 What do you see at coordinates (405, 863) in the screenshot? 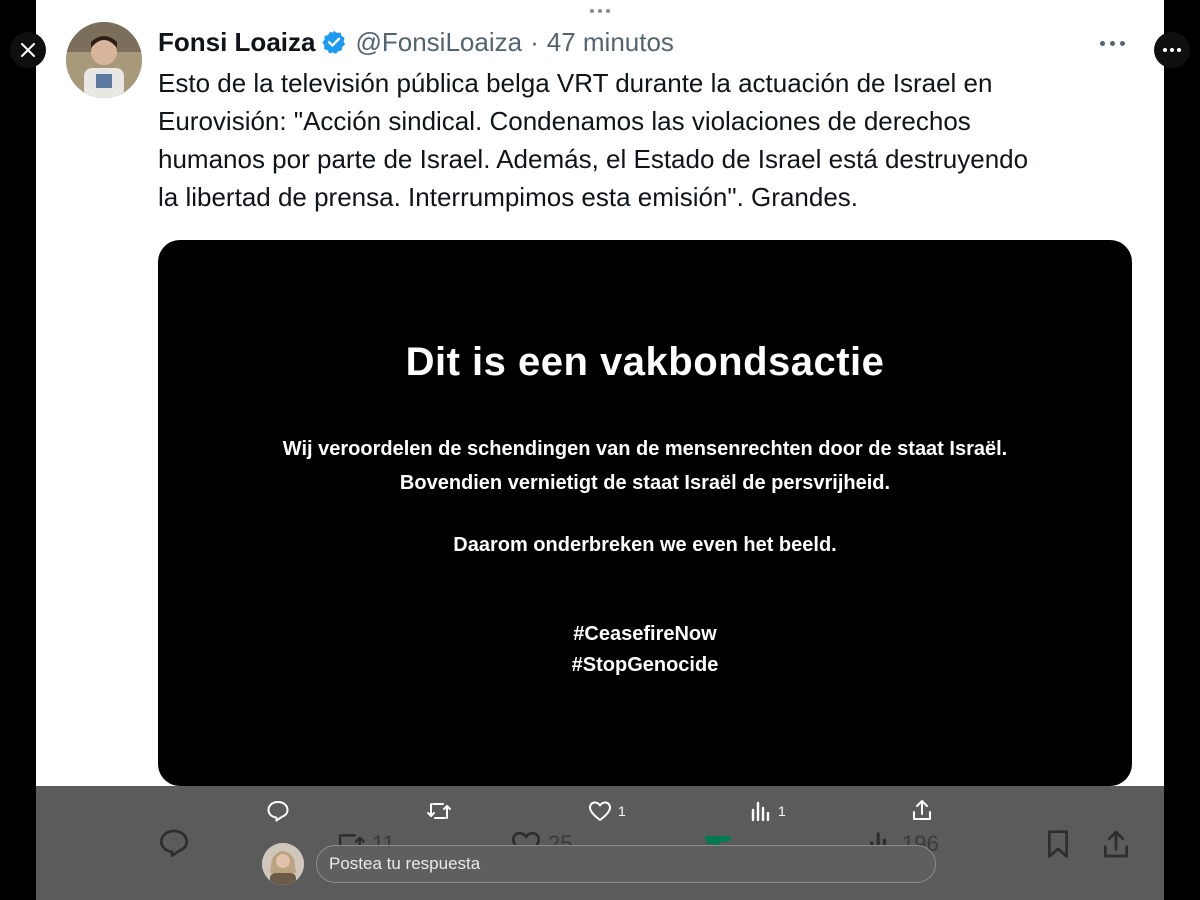
I see `reply-placeholder: Postea tu respuesta` at bounding box center [405, 863].